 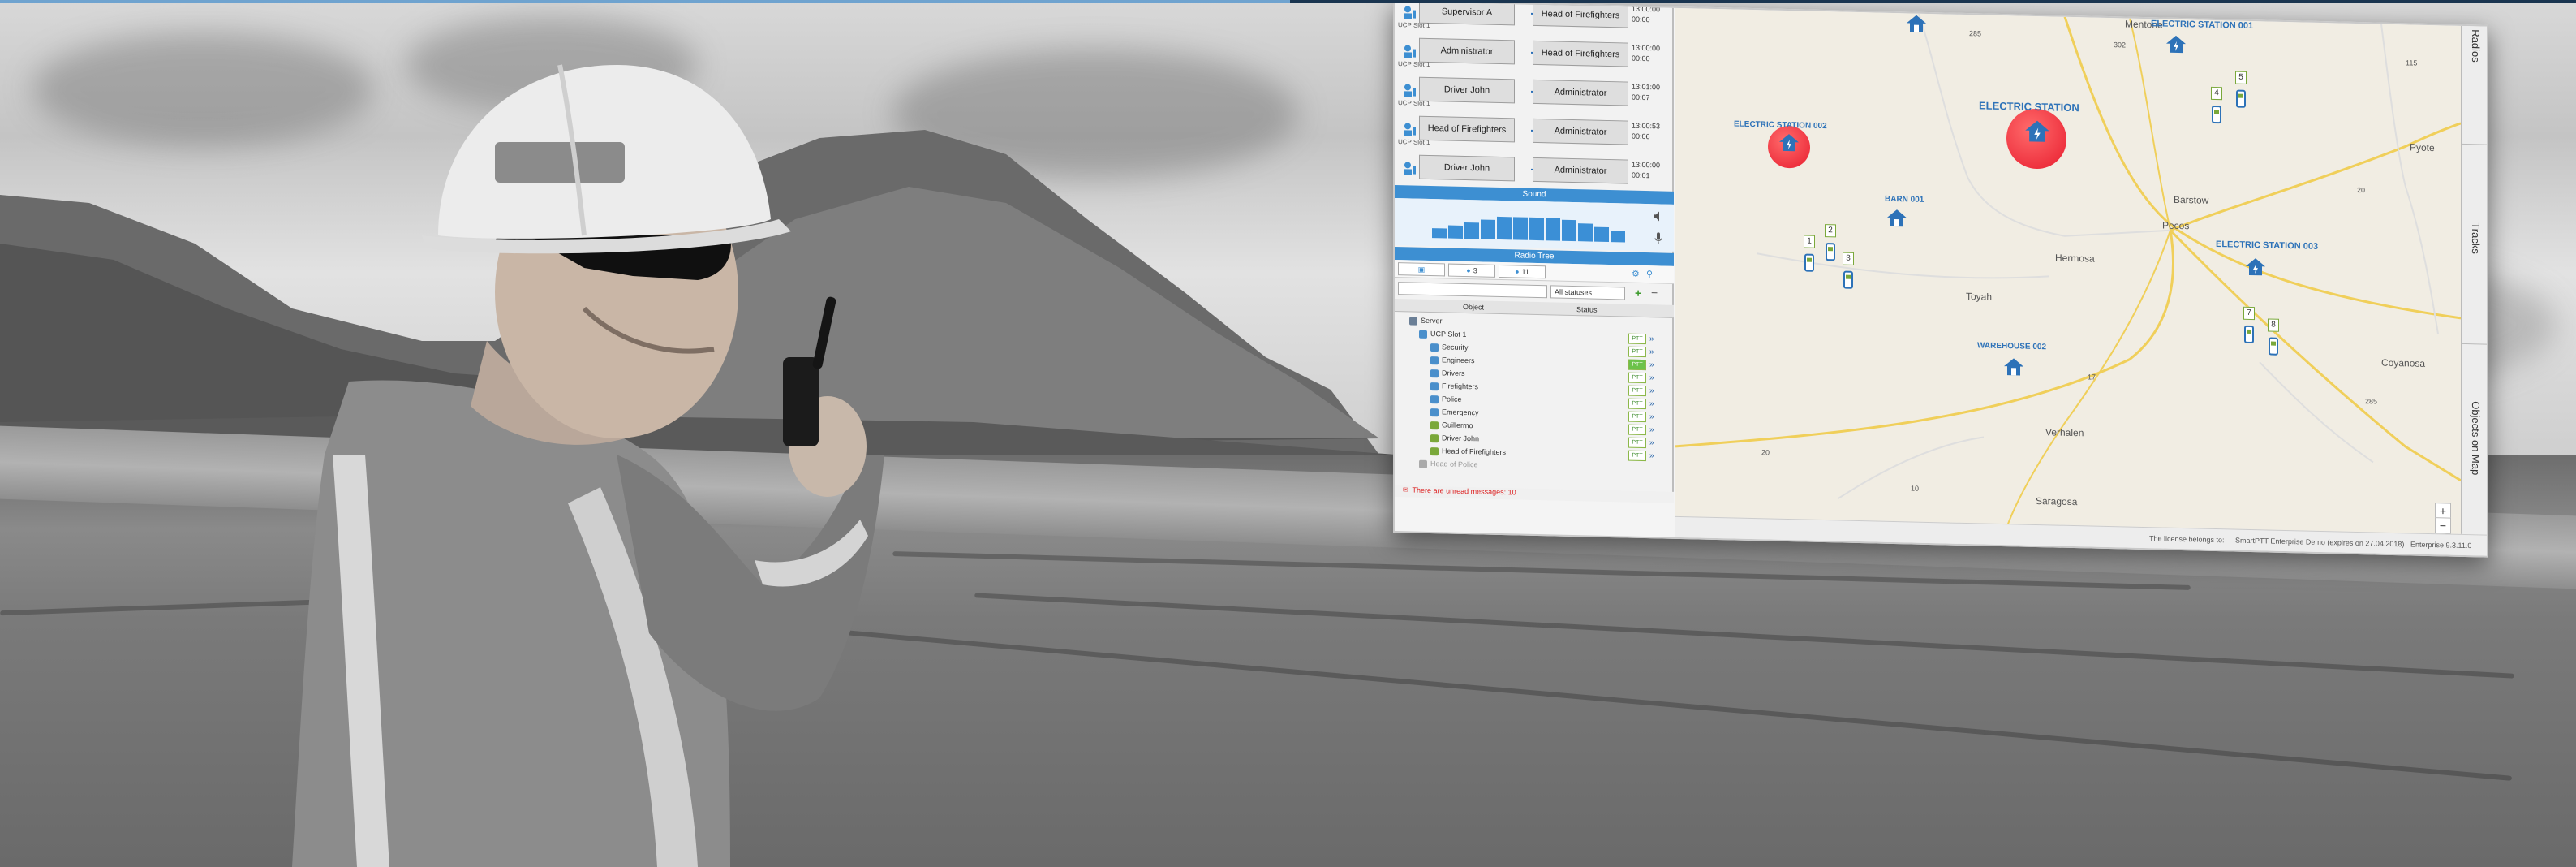 What do you see at coordinates (1587, 292) in the screenshot?
I see `status-select: All statuses` at bounding box center [1587, 292].